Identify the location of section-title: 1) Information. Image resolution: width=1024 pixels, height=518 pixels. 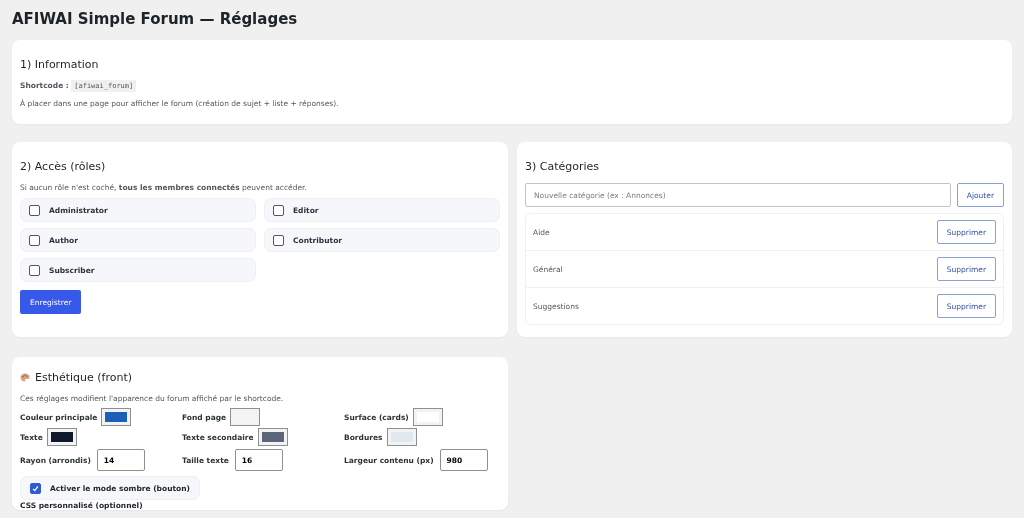
(60, 64).